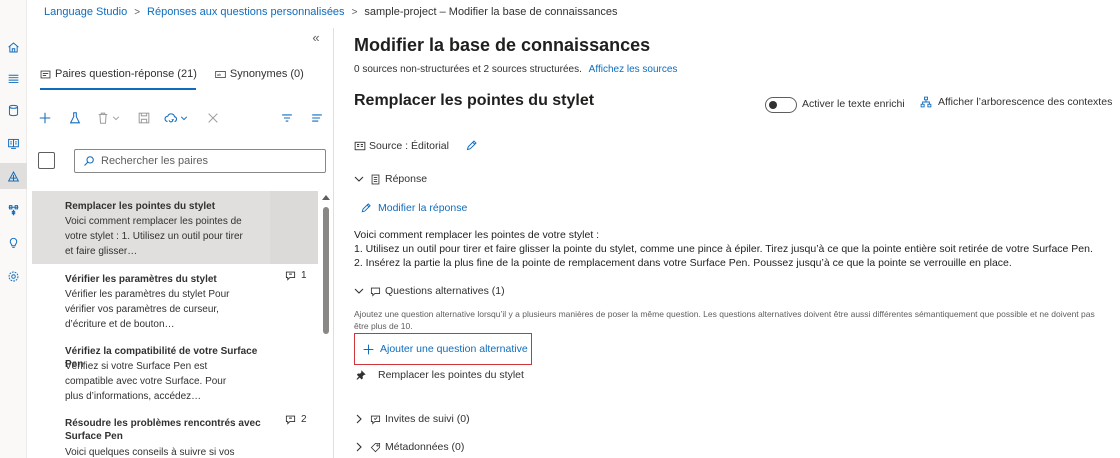  I want to click on cloud-sync-icon, so click(171, 118).